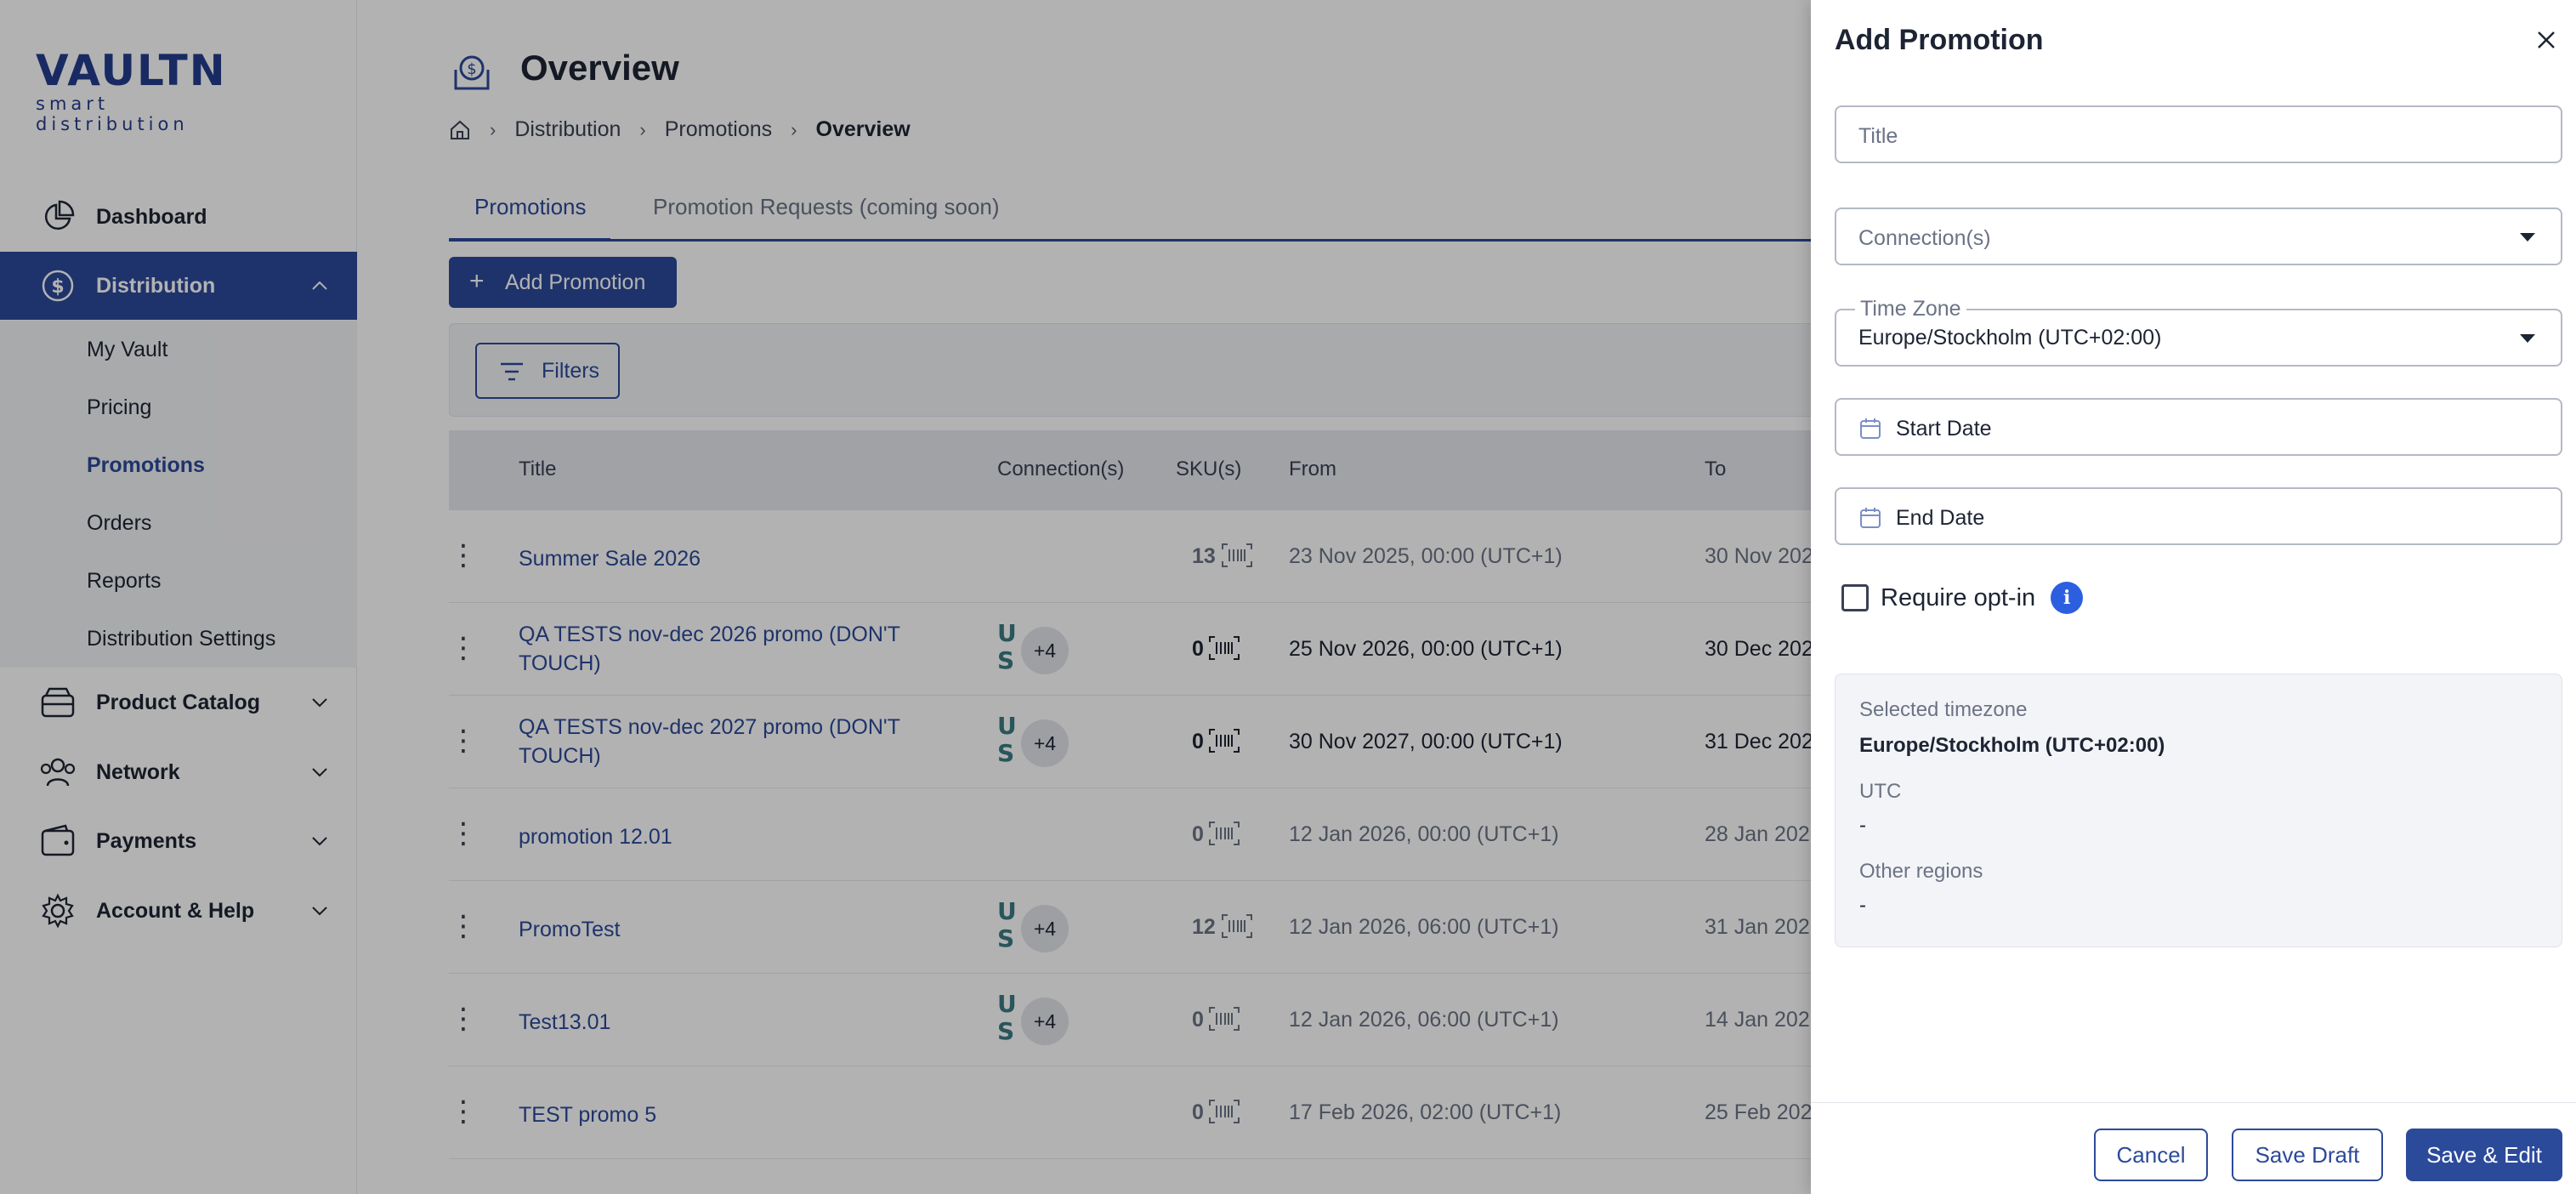 The width and height of the screenshot is (2576, 1194). What do you see at coordinates (2484, 1155) in the screenshot?
I see `save-edit-button: Save & Edit` at bounding box center [2484, 1155].